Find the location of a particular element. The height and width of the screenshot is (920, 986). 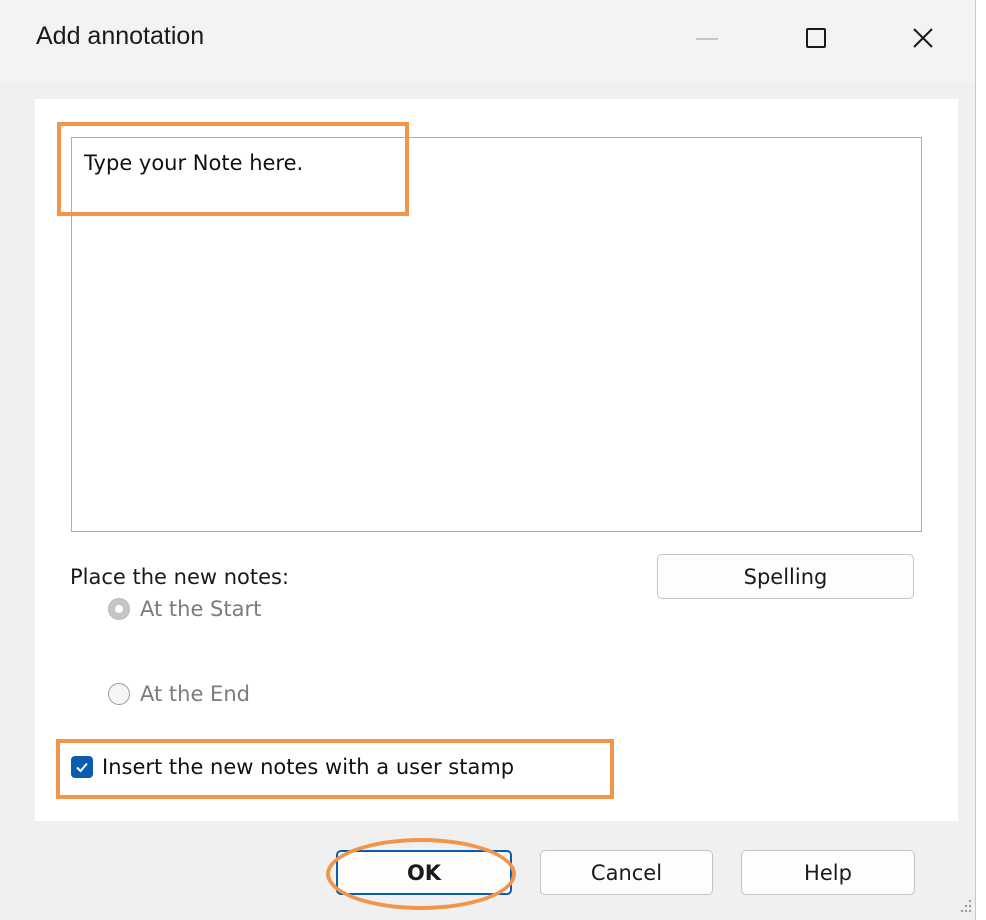

close-icon is located at coordinates (923, 38).